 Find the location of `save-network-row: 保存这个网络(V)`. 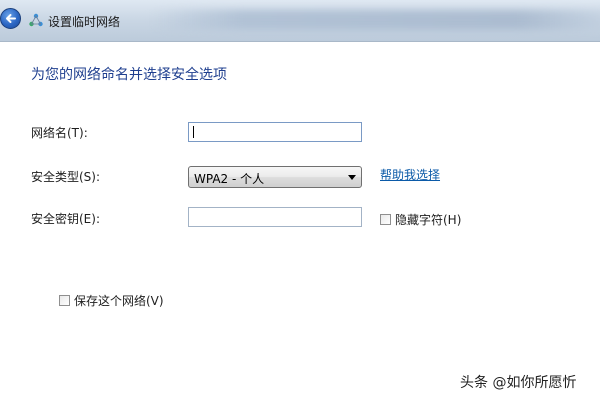

save-network-row: 保存这个网络(V) is located at coordinates (111, 300).